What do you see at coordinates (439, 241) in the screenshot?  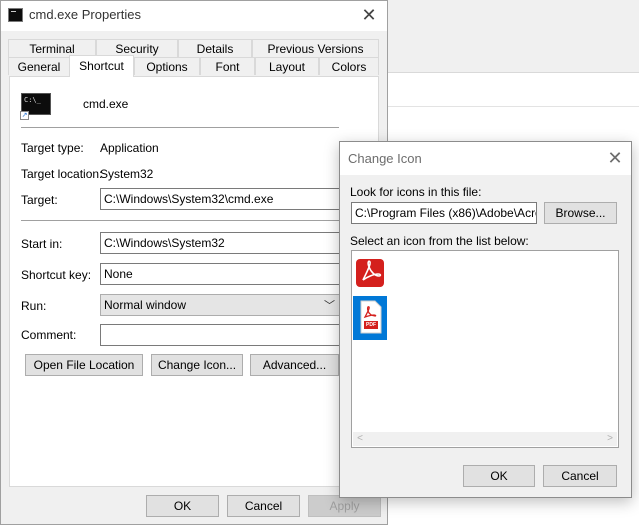 I see `select-icon-label: Select an icon from the list below:` at bounding box center [439, 241].